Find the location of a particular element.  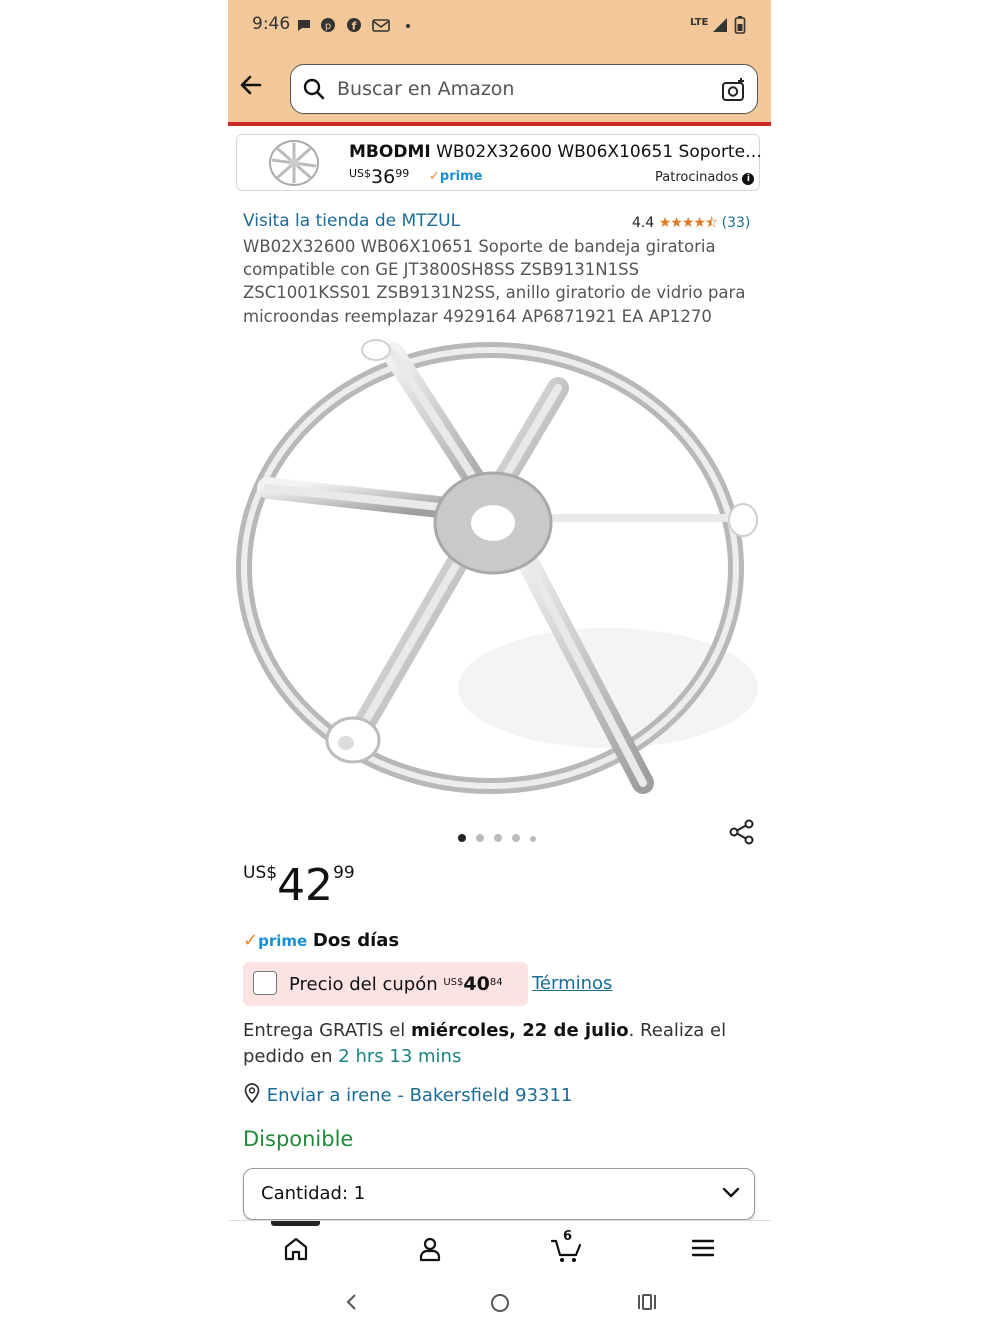

delivery-countdown: 2 hrs 13 mins is located at coordinates (400, 1056).